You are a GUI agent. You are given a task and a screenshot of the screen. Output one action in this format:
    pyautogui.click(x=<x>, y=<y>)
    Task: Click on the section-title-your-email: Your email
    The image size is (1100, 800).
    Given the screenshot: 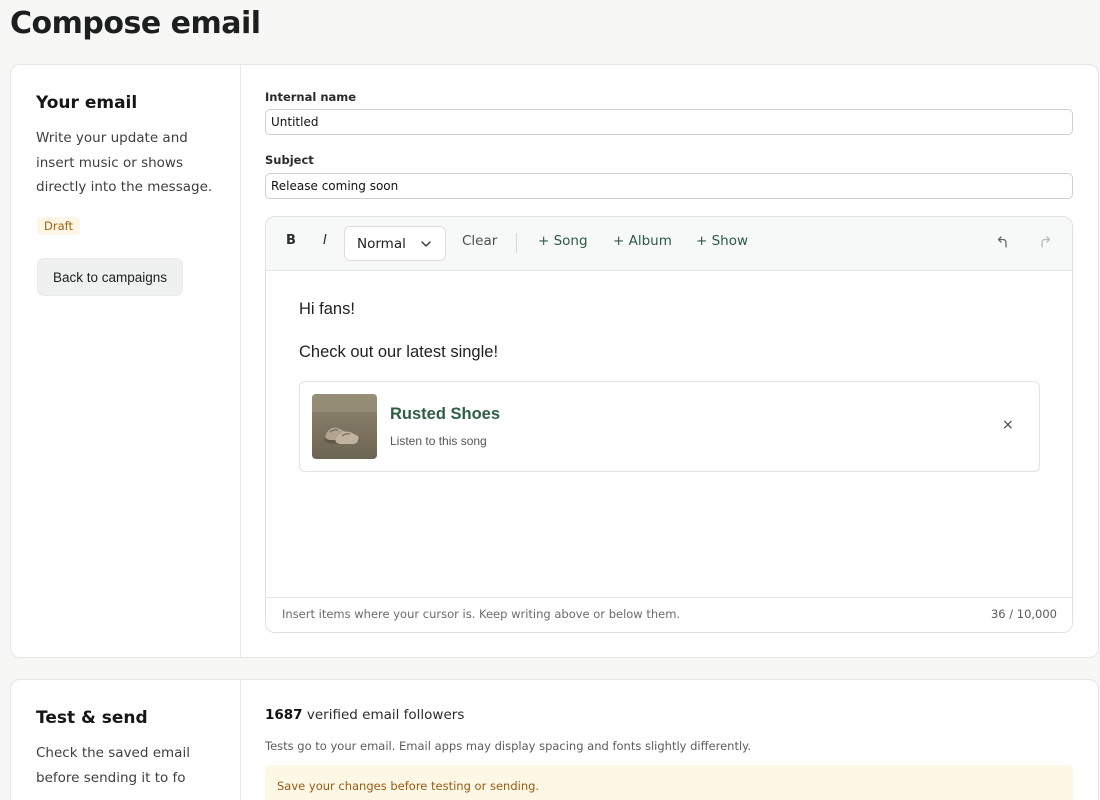 What is the action you would take?
    pyautogui.click(x=87, y=103)
    